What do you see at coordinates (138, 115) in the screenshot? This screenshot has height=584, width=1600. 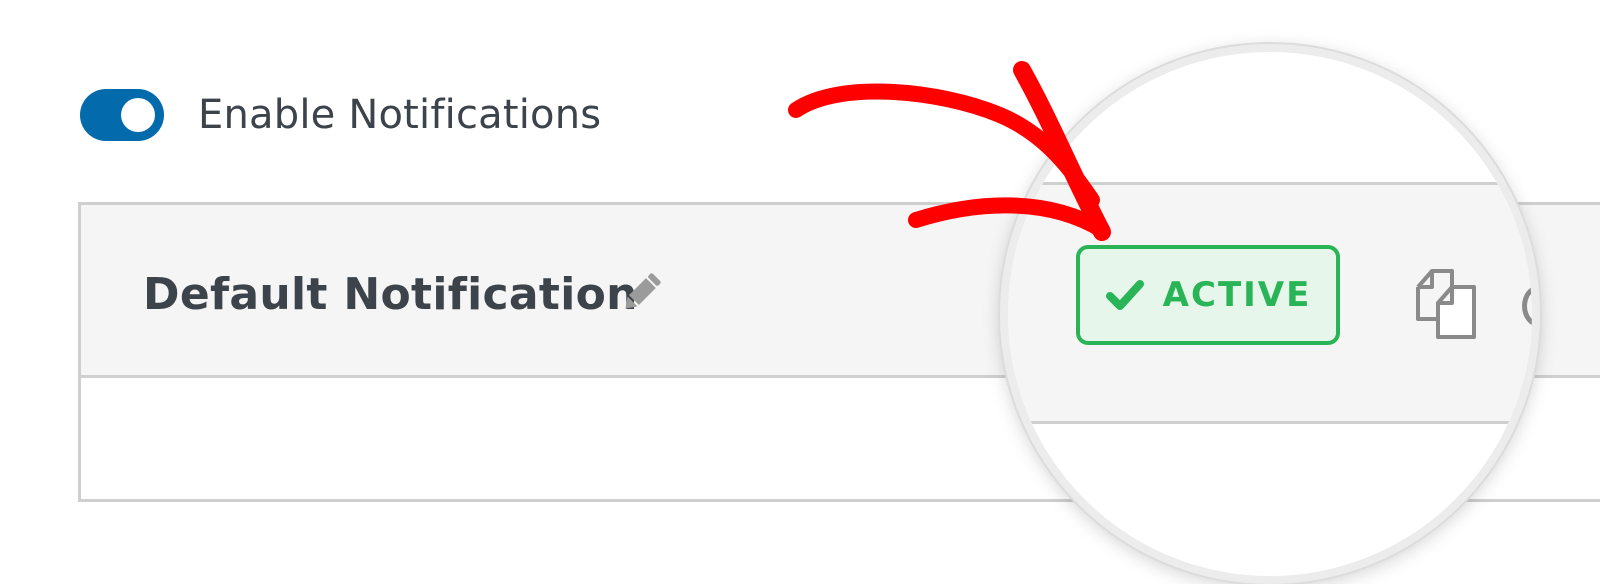 I see `toggle-knob` at bounding box center [138, 115].